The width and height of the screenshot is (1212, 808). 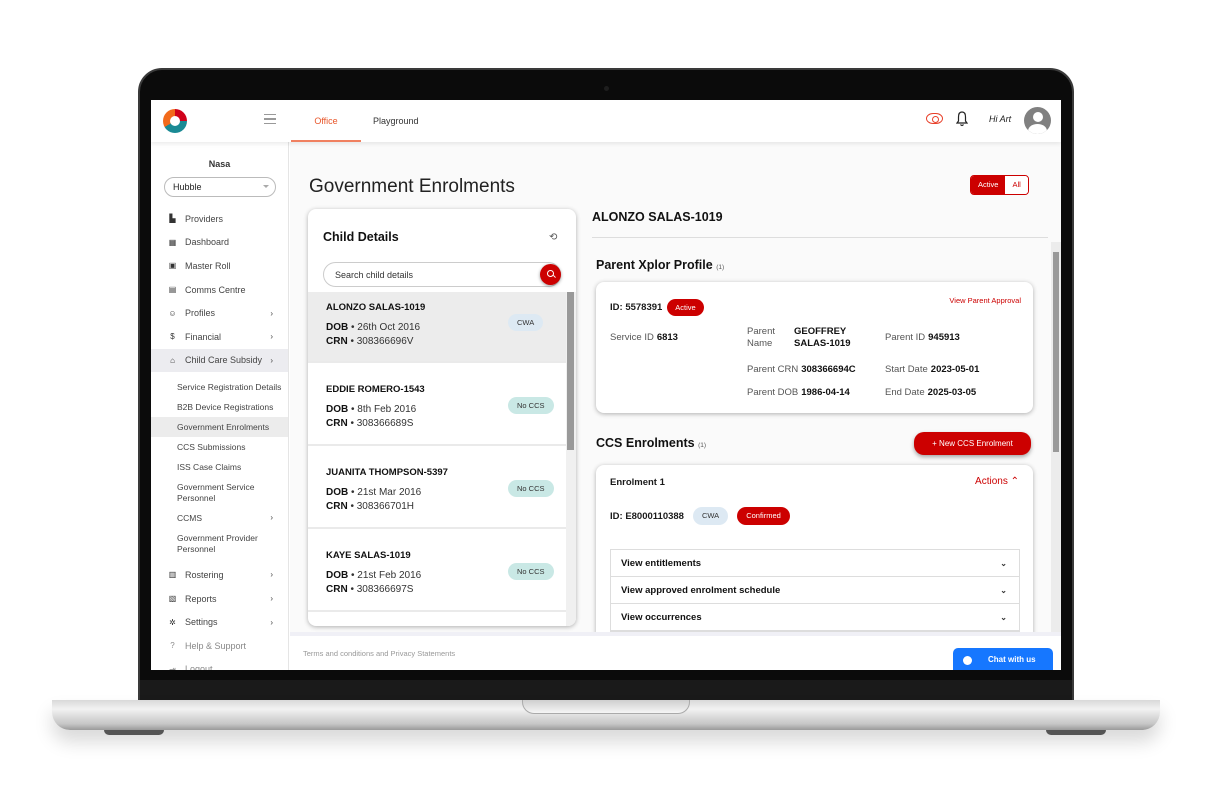 What do you see at coordinates (172, 313) in the screenshot?
I see `profile-icon: ☺` at bounding box center [172, 313].